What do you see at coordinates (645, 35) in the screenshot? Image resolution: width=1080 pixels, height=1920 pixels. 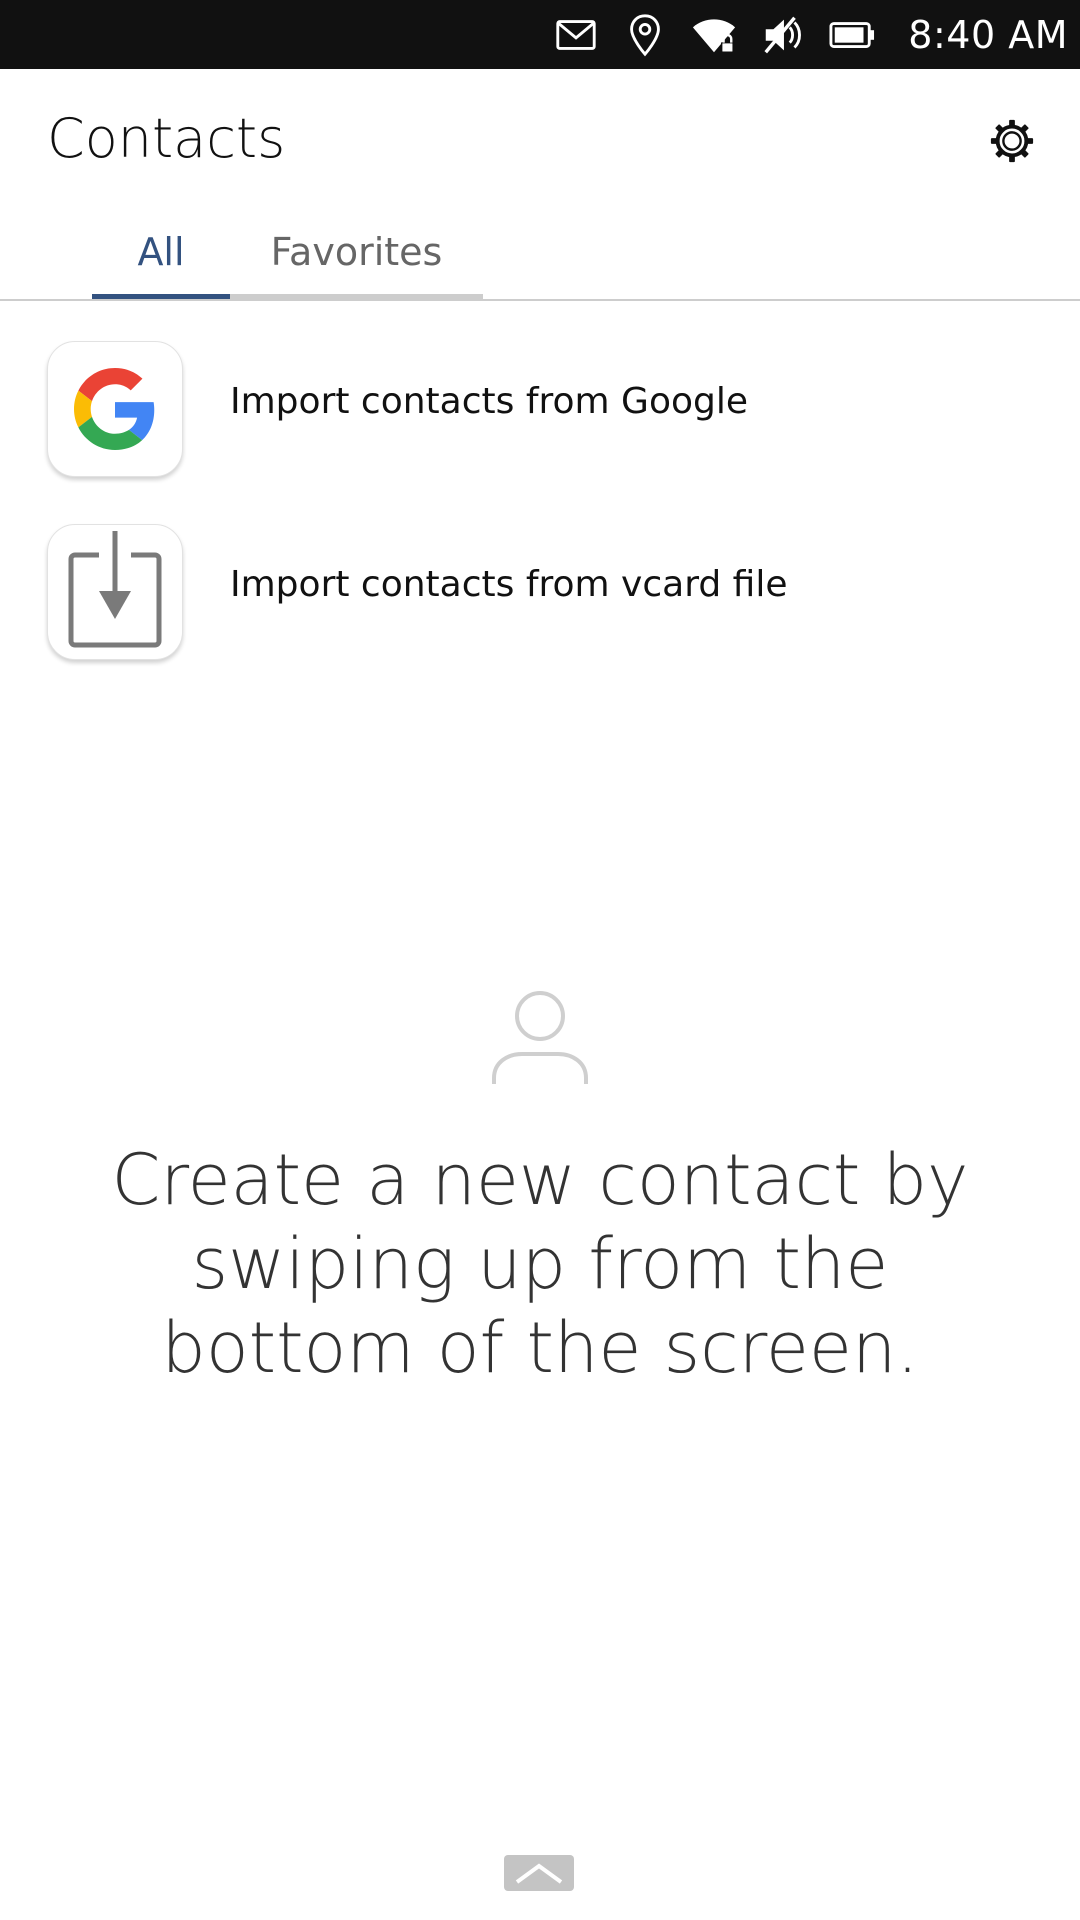 I see `location-icon` at bounding box center [645, 35].